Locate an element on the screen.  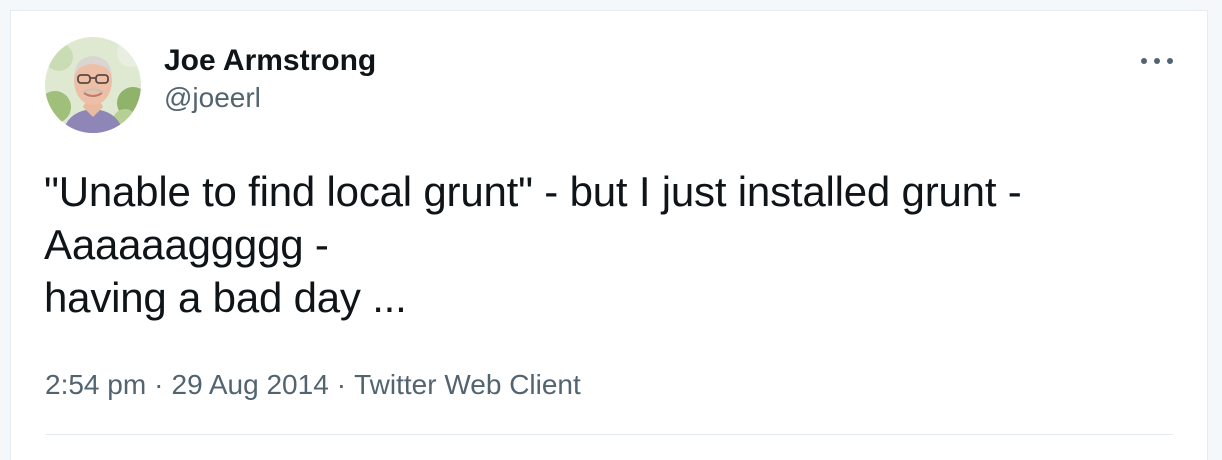
tweet-text-line: Aaaaaaggggg - is located at coordinates (186, 244).